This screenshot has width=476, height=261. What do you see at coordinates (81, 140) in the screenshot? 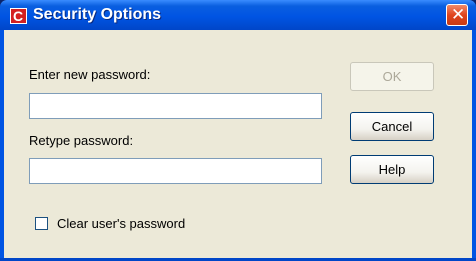
I see `retype-password-label: Retype password:` at bounding box center [81, 140].